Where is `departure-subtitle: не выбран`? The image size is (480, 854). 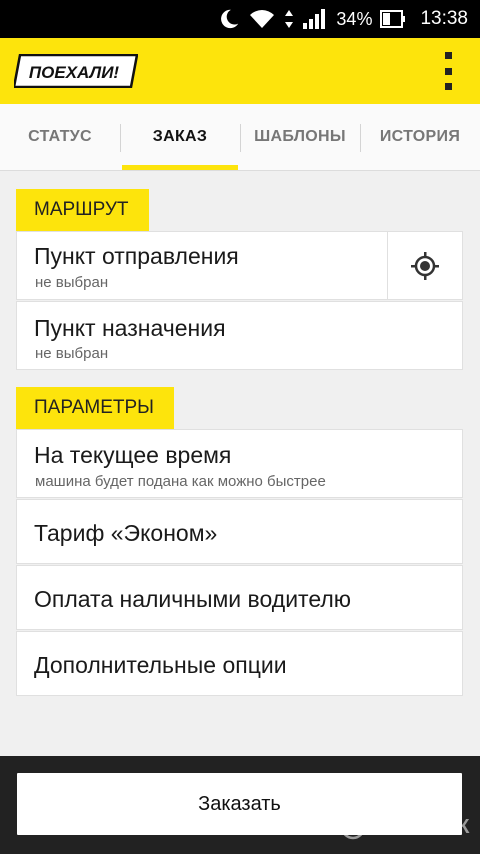
departure-subtitle: не выбран is located at coordinates (72, 282).